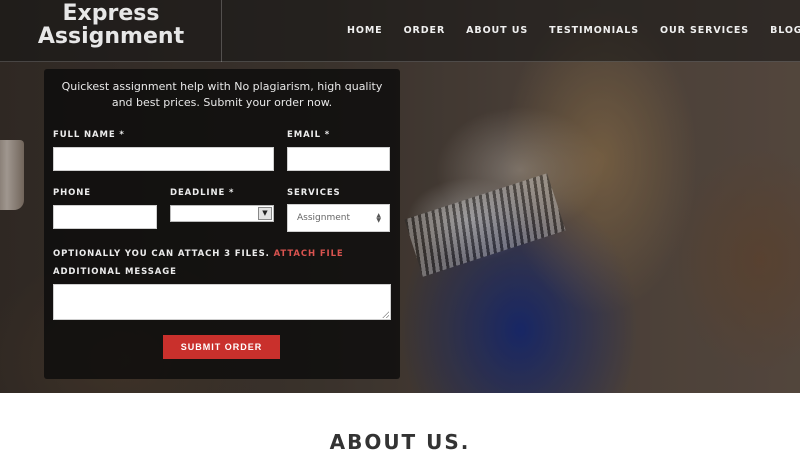 Image resolution: width=800 pixels, height=456 pixels. I want to click on services-value: Assignment, so click(323, 218).